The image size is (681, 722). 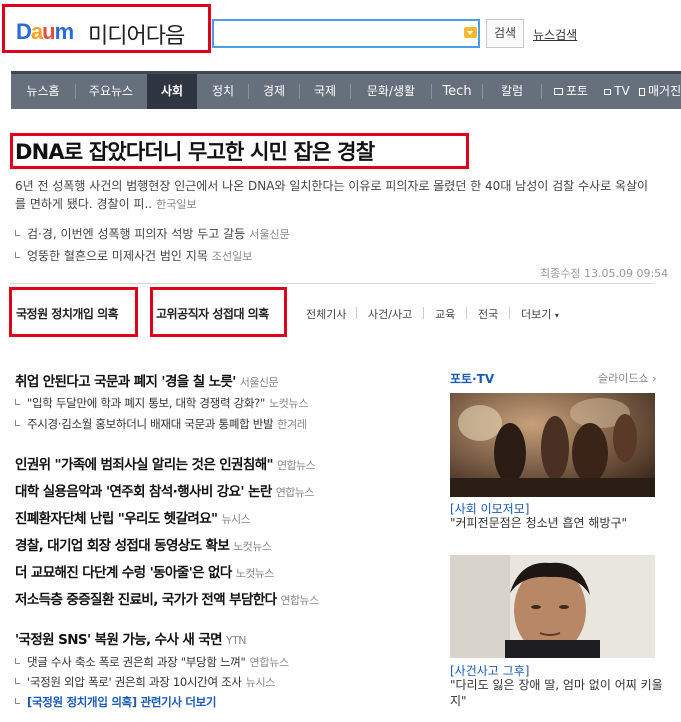 I want to click on tab-education: 교육, so click(x=445, y=314).